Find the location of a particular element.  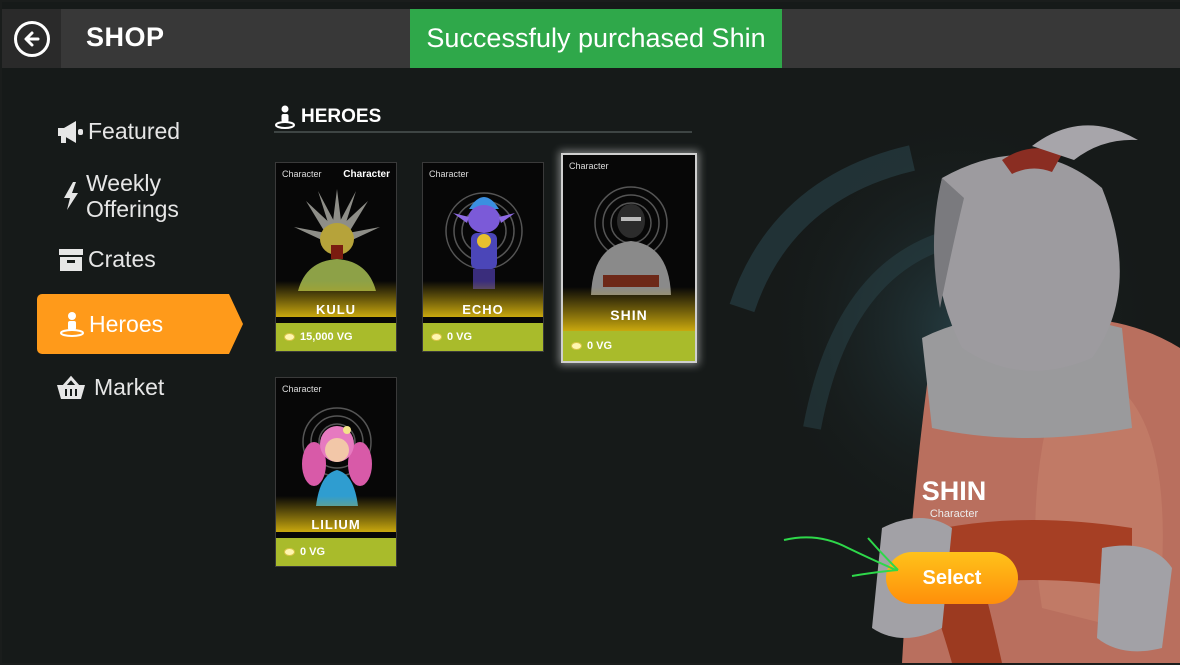

sidebar-item-market: Market is located at coordinates (110, 387).